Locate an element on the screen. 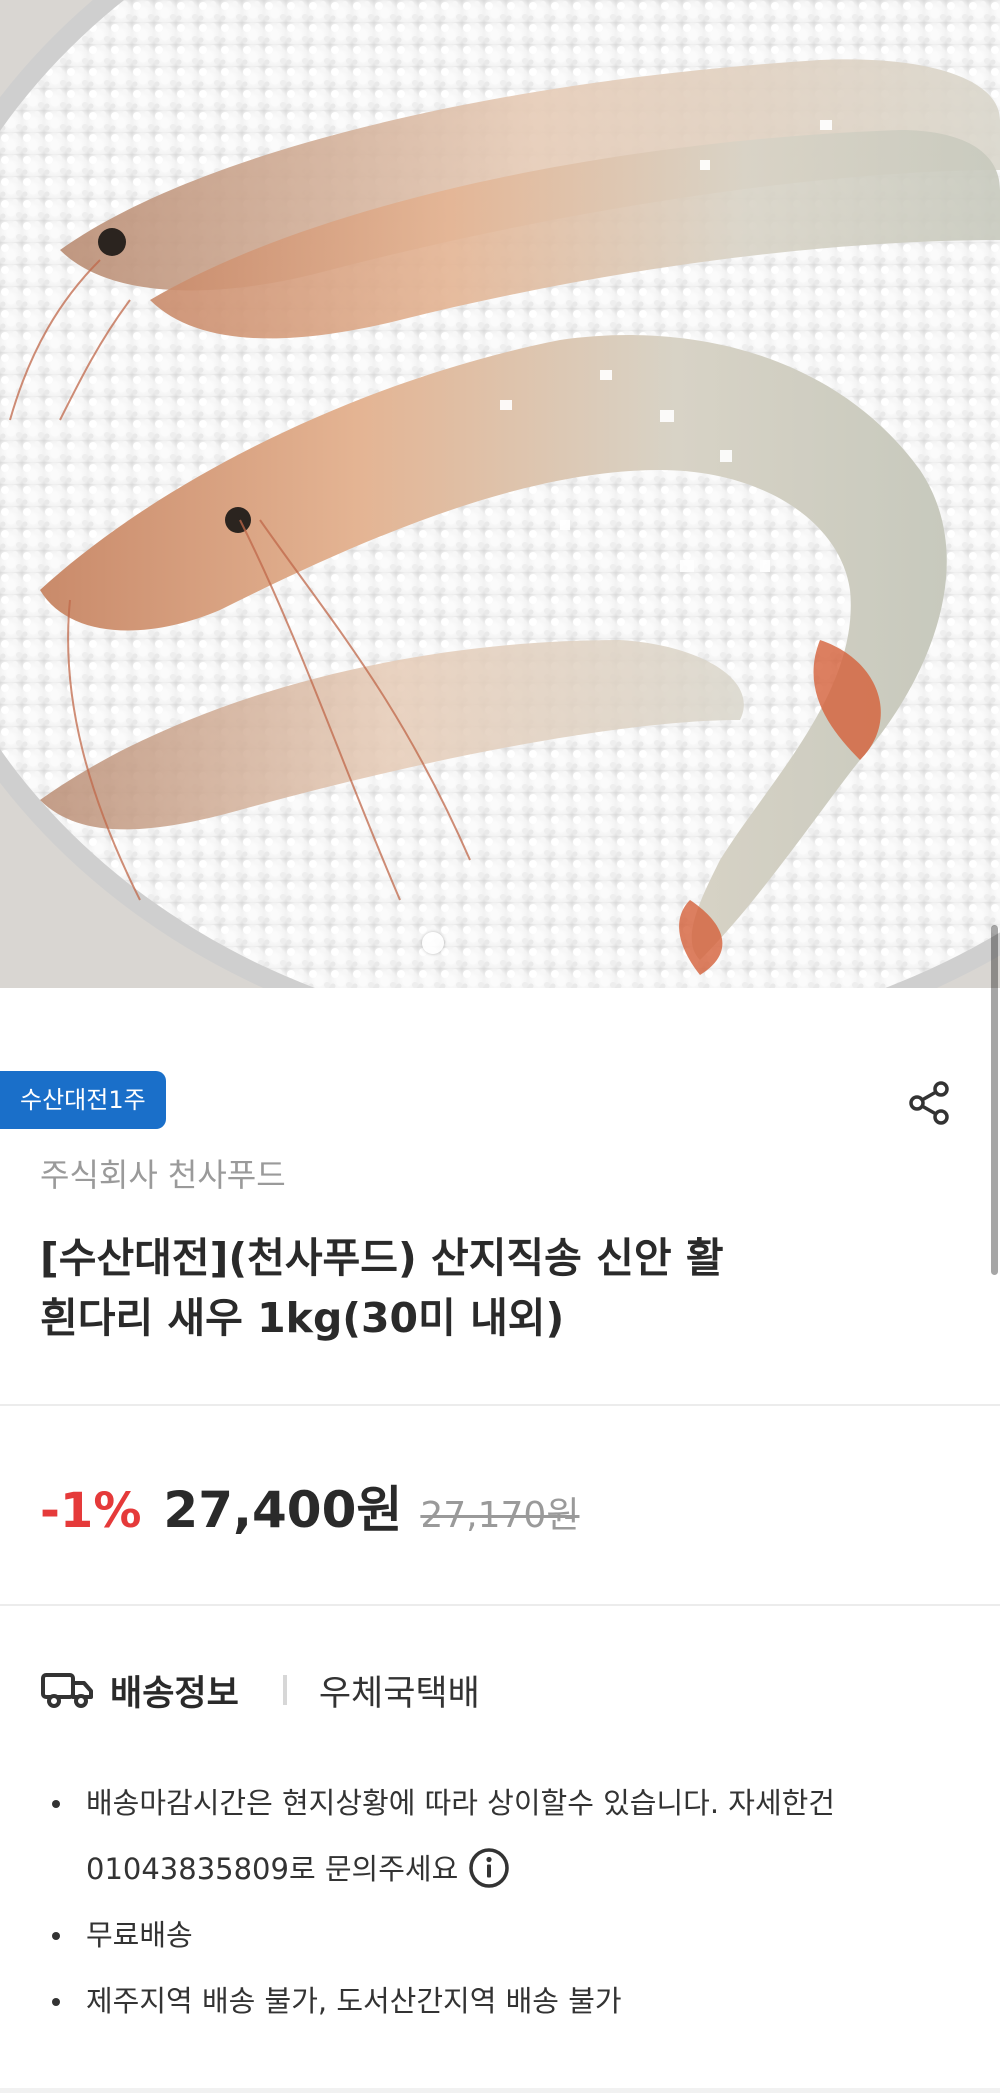  carousel-indicator is located at coordinates (433, 943).